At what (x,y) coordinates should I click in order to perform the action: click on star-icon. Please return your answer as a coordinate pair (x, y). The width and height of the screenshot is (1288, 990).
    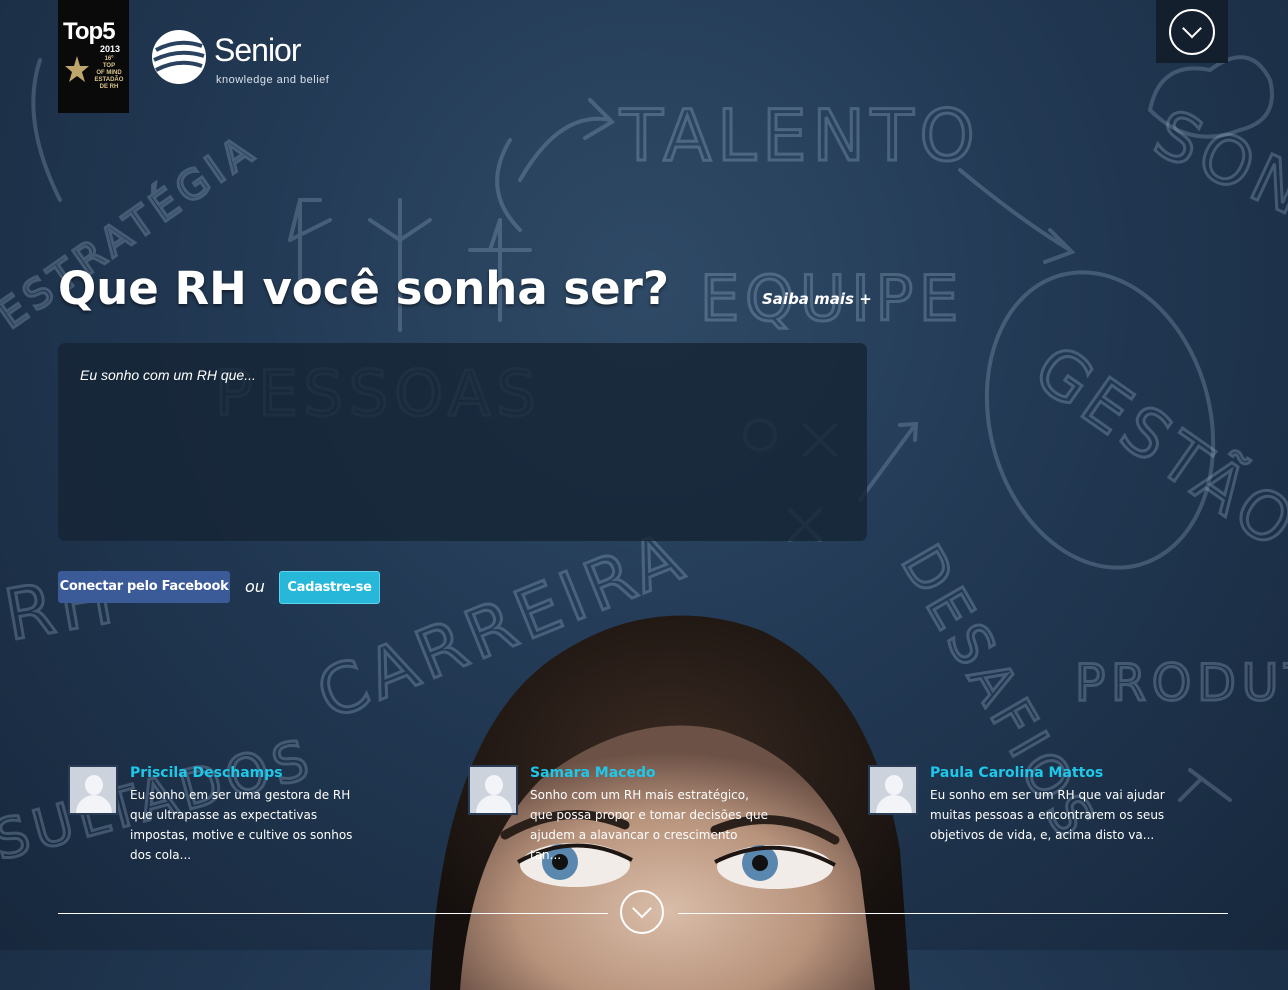
    Looking at the image, I should click on (77, 69).